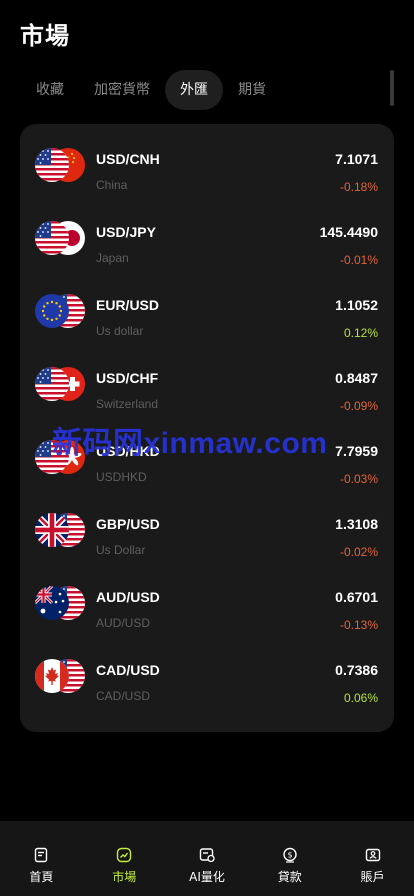 The height and width of the screenshot is (896, 414). I want to click on nav-ai-quant: AI量化, so click(207, 858).